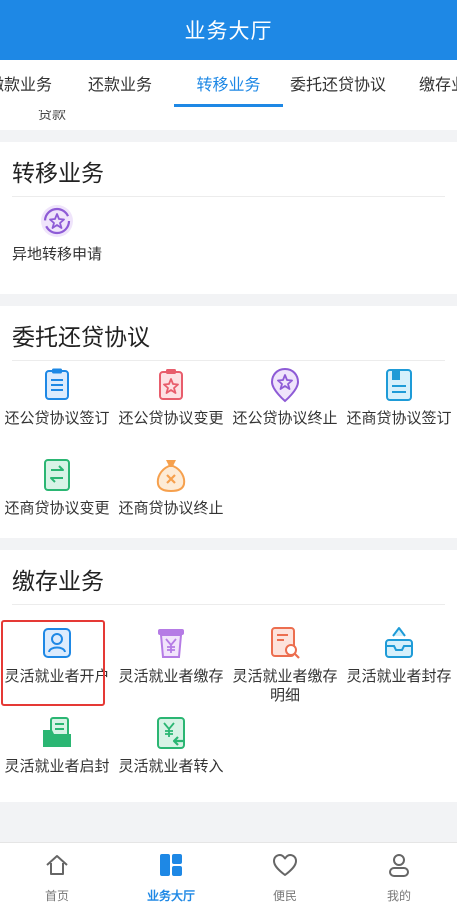 This screenshot has width=457, height=917. I want to click on notebook-icon, so click(399, 385).